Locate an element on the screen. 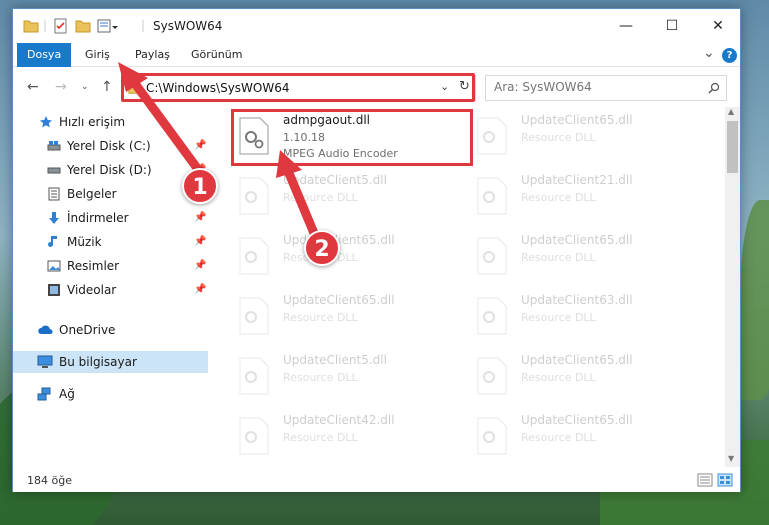 Image resolution: width=769 pixels, height=525 pixels. nav-label: Bu bilgisayar is located at coordinates (98, 362).